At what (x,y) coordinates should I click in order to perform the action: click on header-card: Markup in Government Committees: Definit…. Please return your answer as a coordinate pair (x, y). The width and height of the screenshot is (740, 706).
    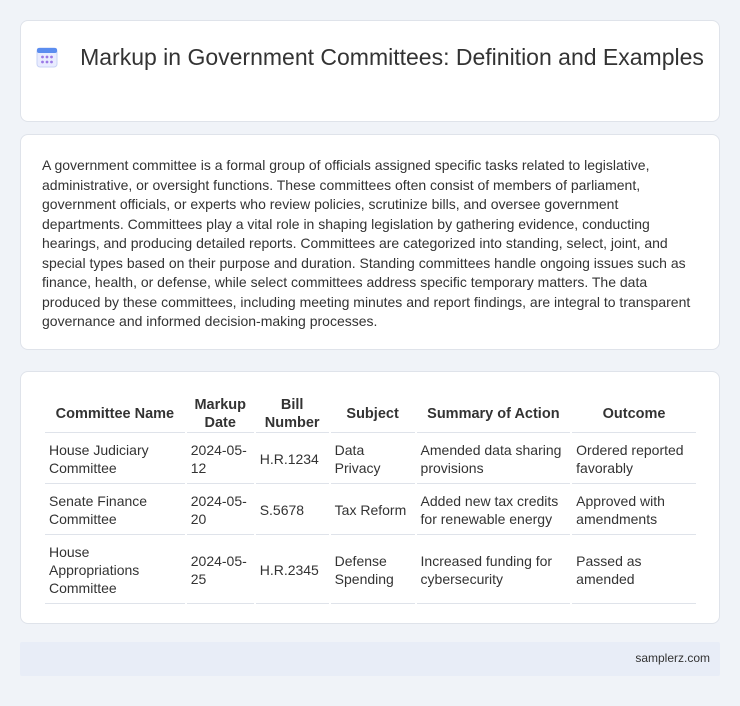
    Looking at the image, I should click on (370, 71).